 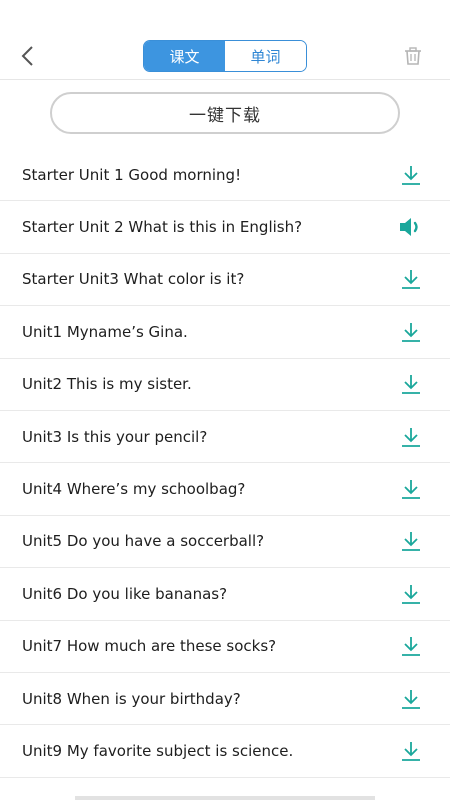 I want to click on download-all-button: 一键下载, so click(x=225, y=113).